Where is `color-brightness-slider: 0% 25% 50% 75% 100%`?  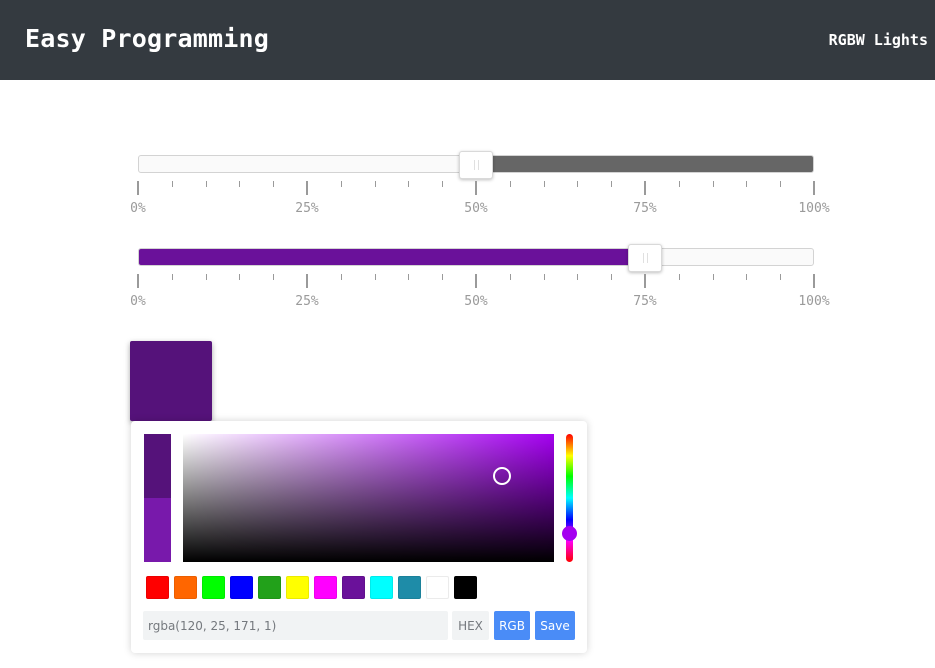 color-brightness-slider: 0% 25% 50% 75% 100% is located at coordinates (480, 276).